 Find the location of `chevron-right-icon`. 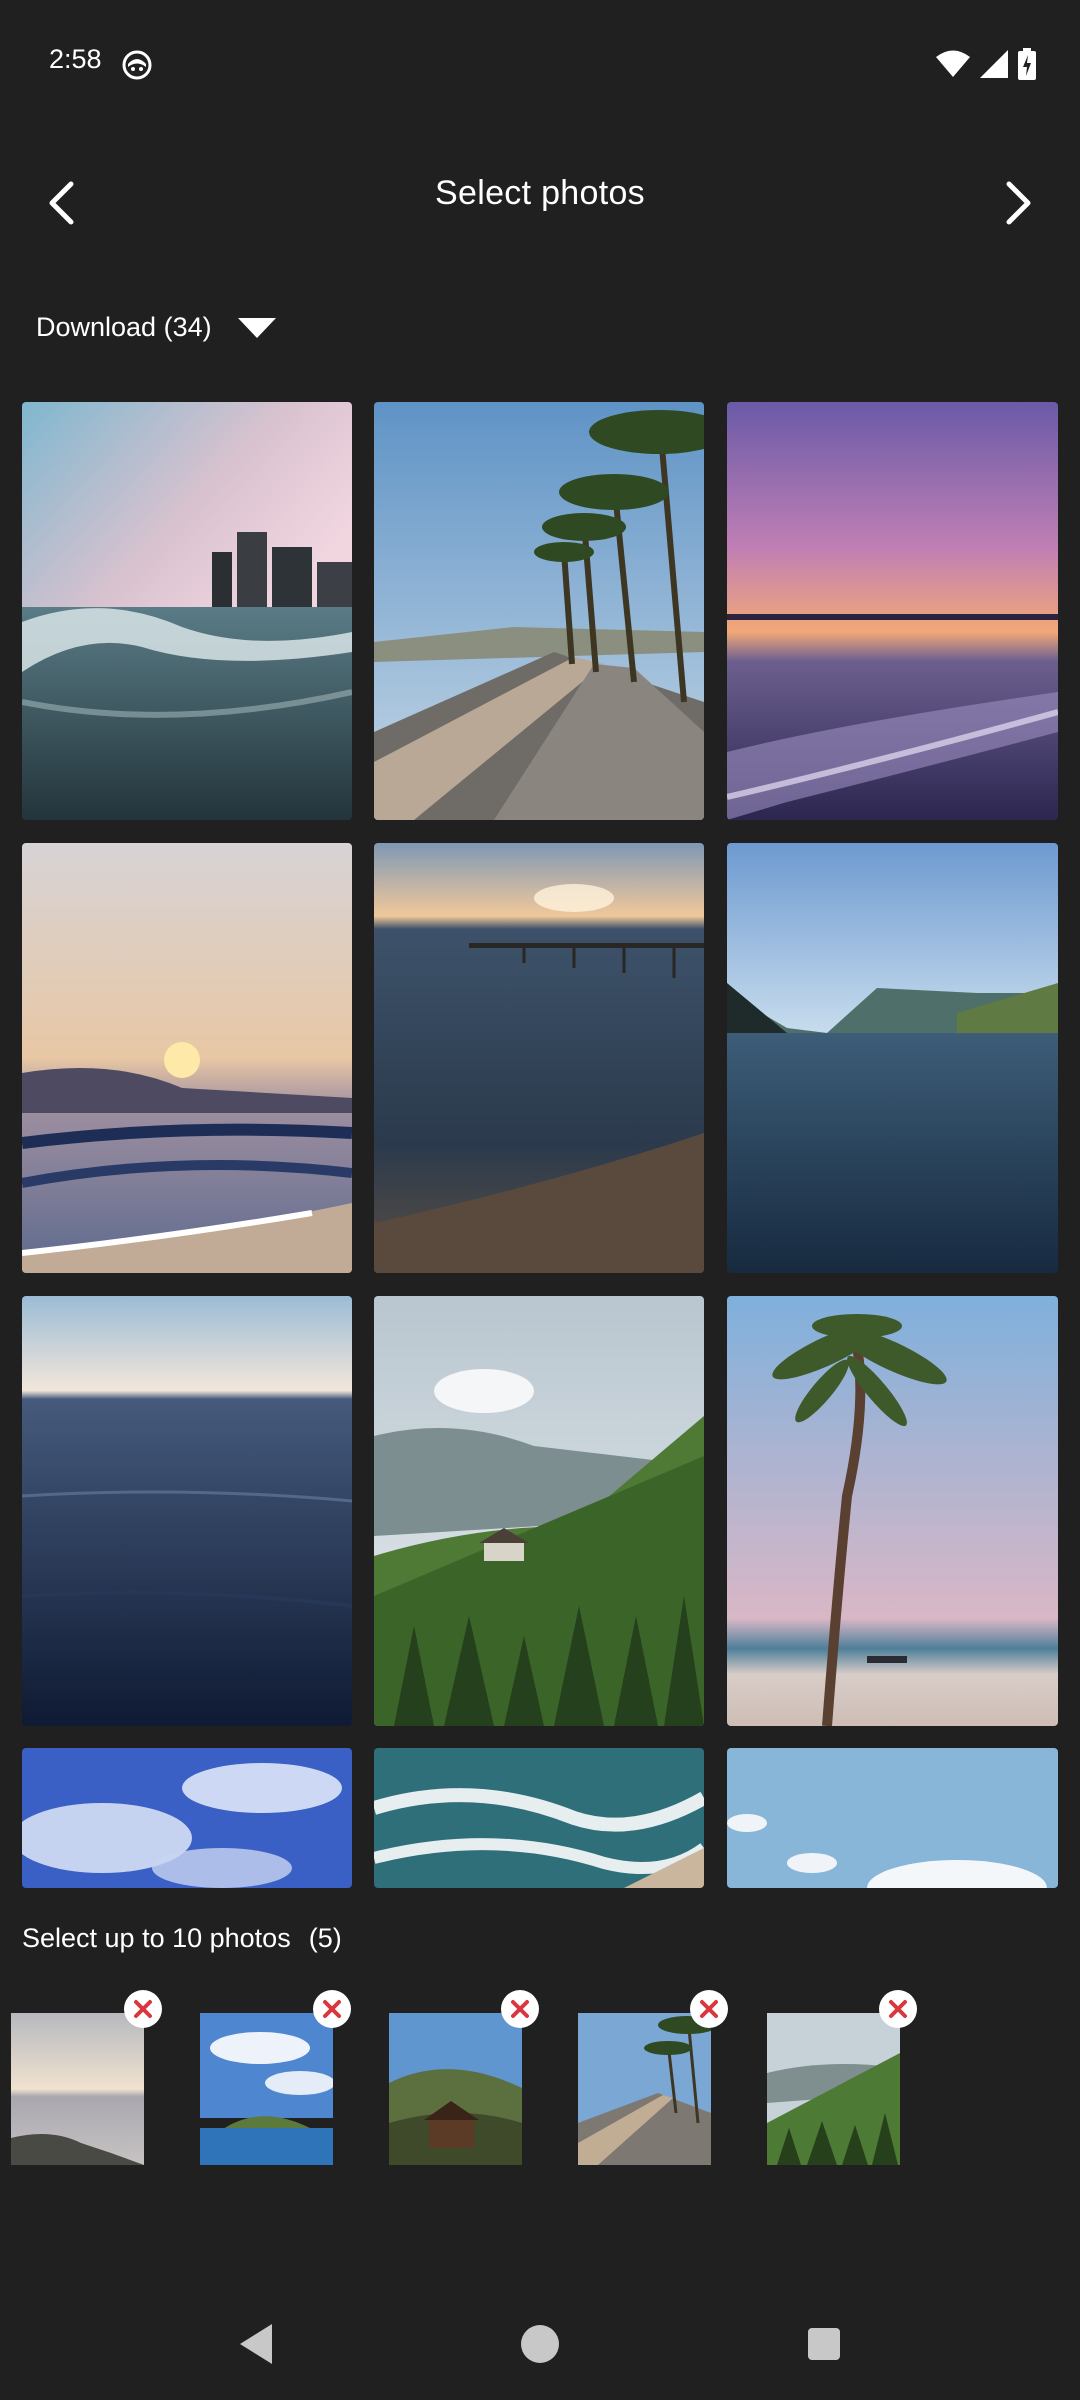

chevron-right-icon is located at coordinates (1018, 203).